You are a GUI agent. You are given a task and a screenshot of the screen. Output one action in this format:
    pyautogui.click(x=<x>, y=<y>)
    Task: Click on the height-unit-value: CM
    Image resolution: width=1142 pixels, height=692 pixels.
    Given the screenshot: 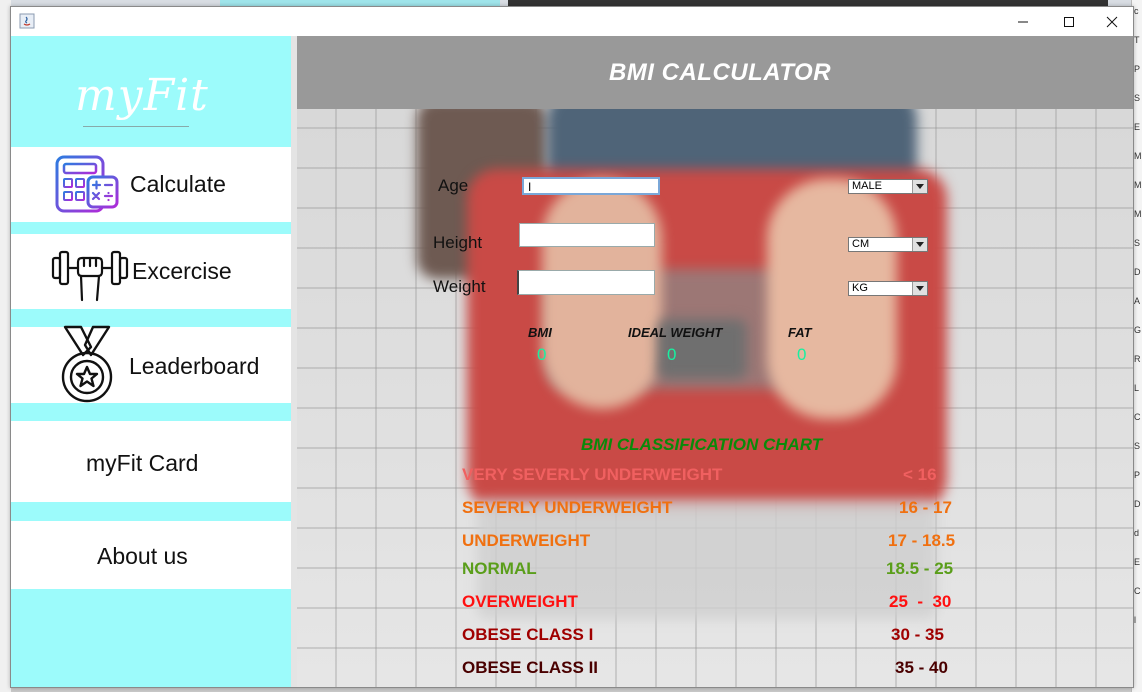 What is the action you would take?
    pyautogui.click(x=861, y=244)
    